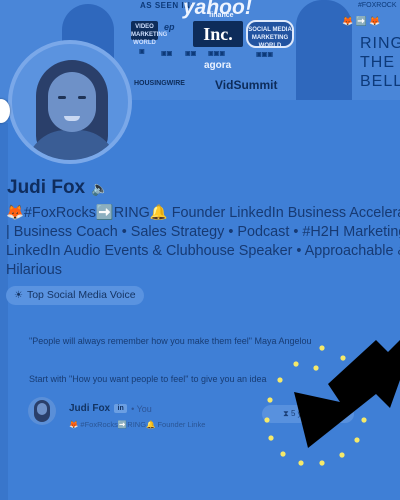 This screenshot has width=400, height=500. Describe the element at coordinates (347, 394) in the screenshot. I see `pointer-arrow-icon` at that location.